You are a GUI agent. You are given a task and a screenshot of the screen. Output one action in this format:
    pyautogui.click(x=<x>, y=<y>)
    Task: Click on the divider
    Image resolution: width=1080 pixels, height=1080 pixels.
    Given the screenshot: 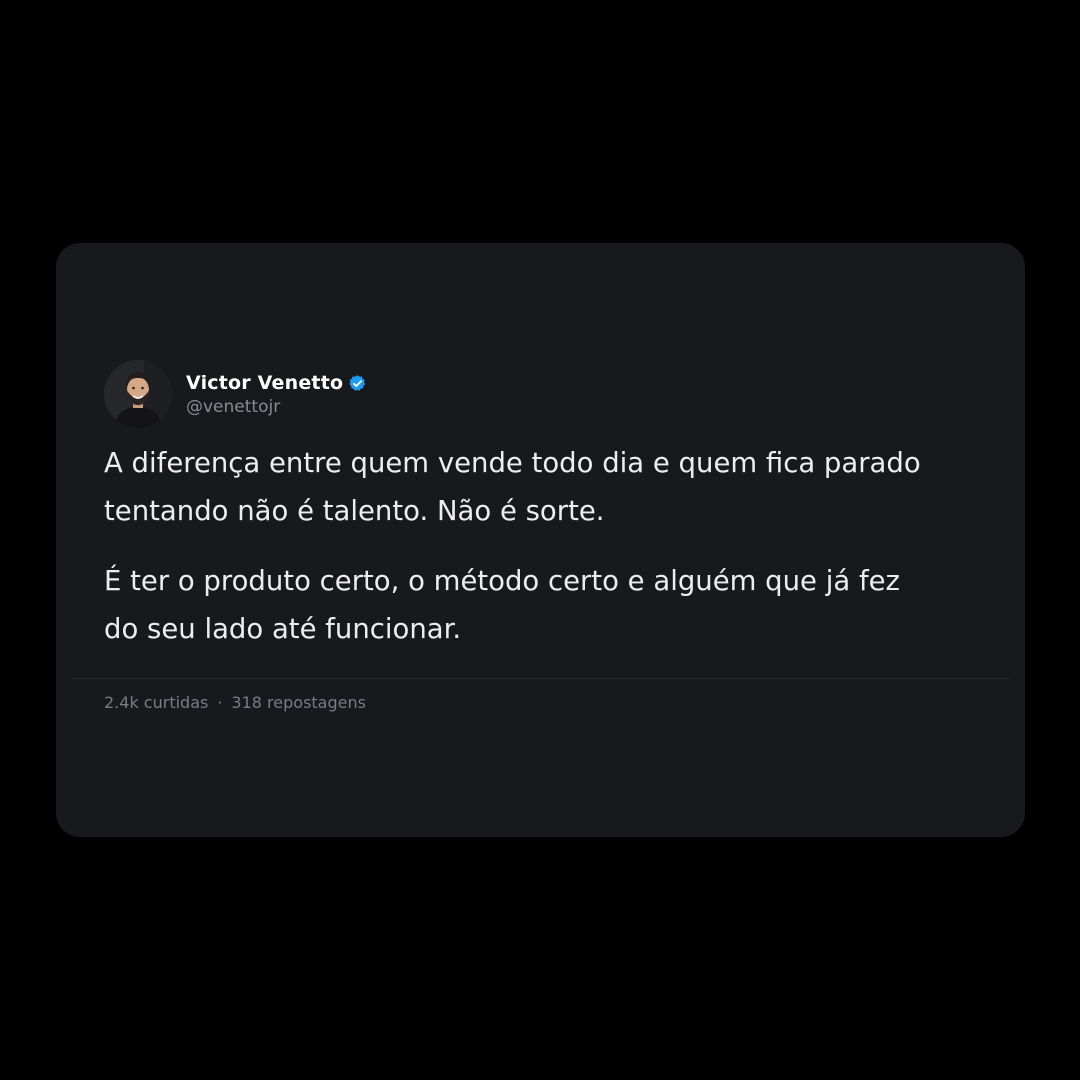 What is the action you would take?
    pyautogui.click(x=540, y=678)
    